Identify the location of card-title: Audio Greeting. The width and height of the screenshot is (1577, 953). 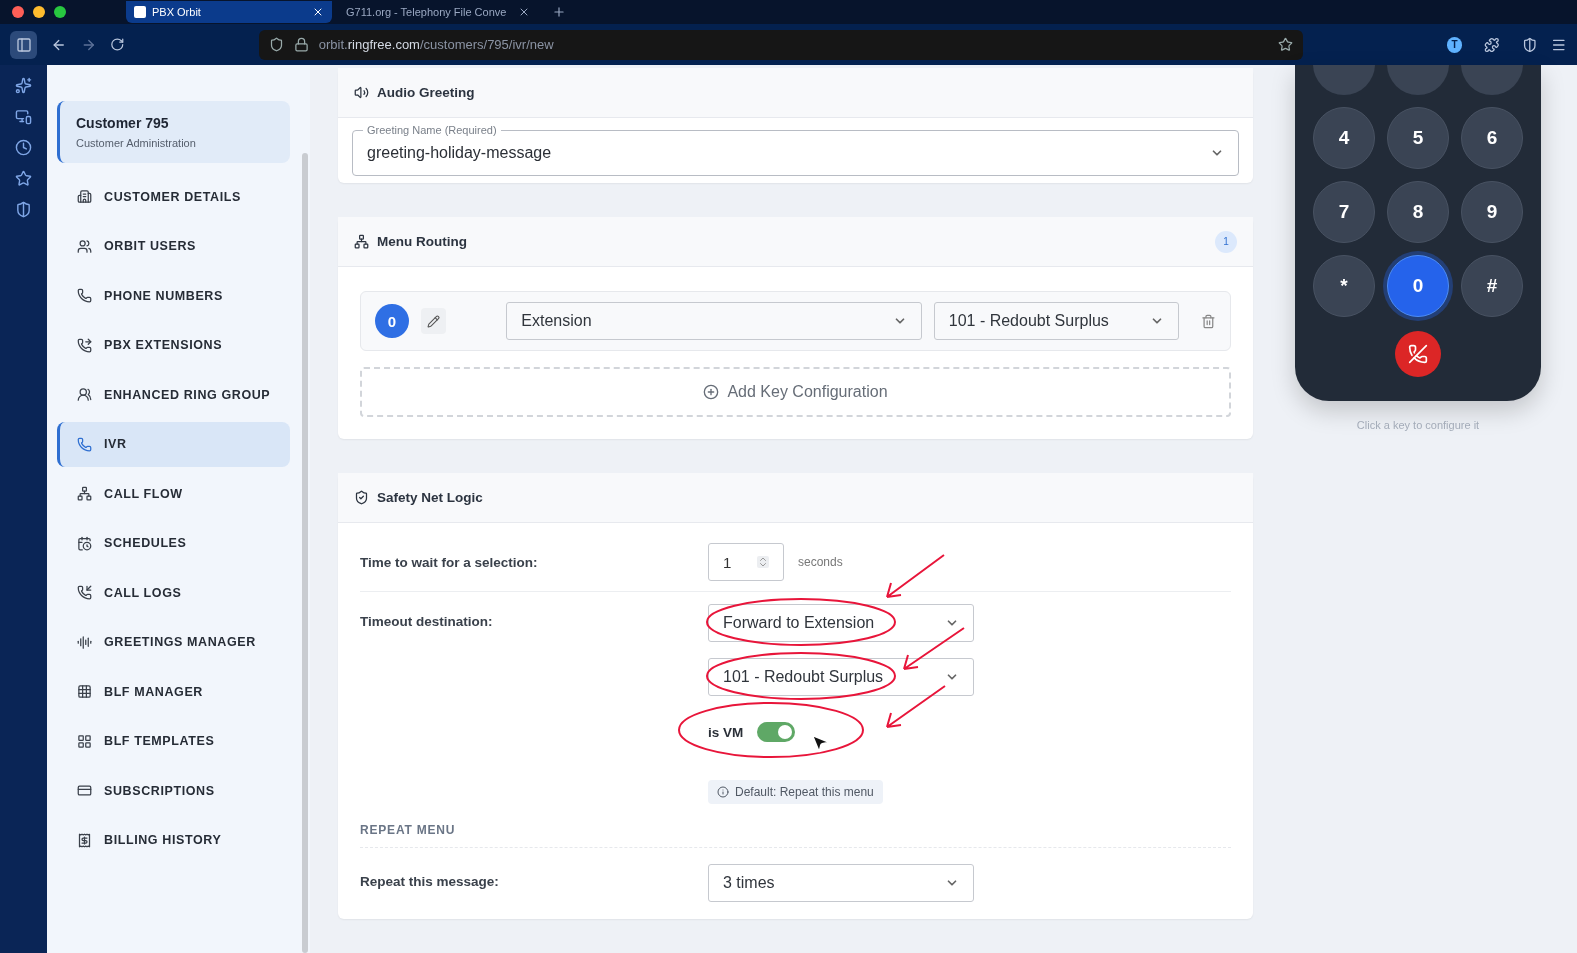
(426, 92).